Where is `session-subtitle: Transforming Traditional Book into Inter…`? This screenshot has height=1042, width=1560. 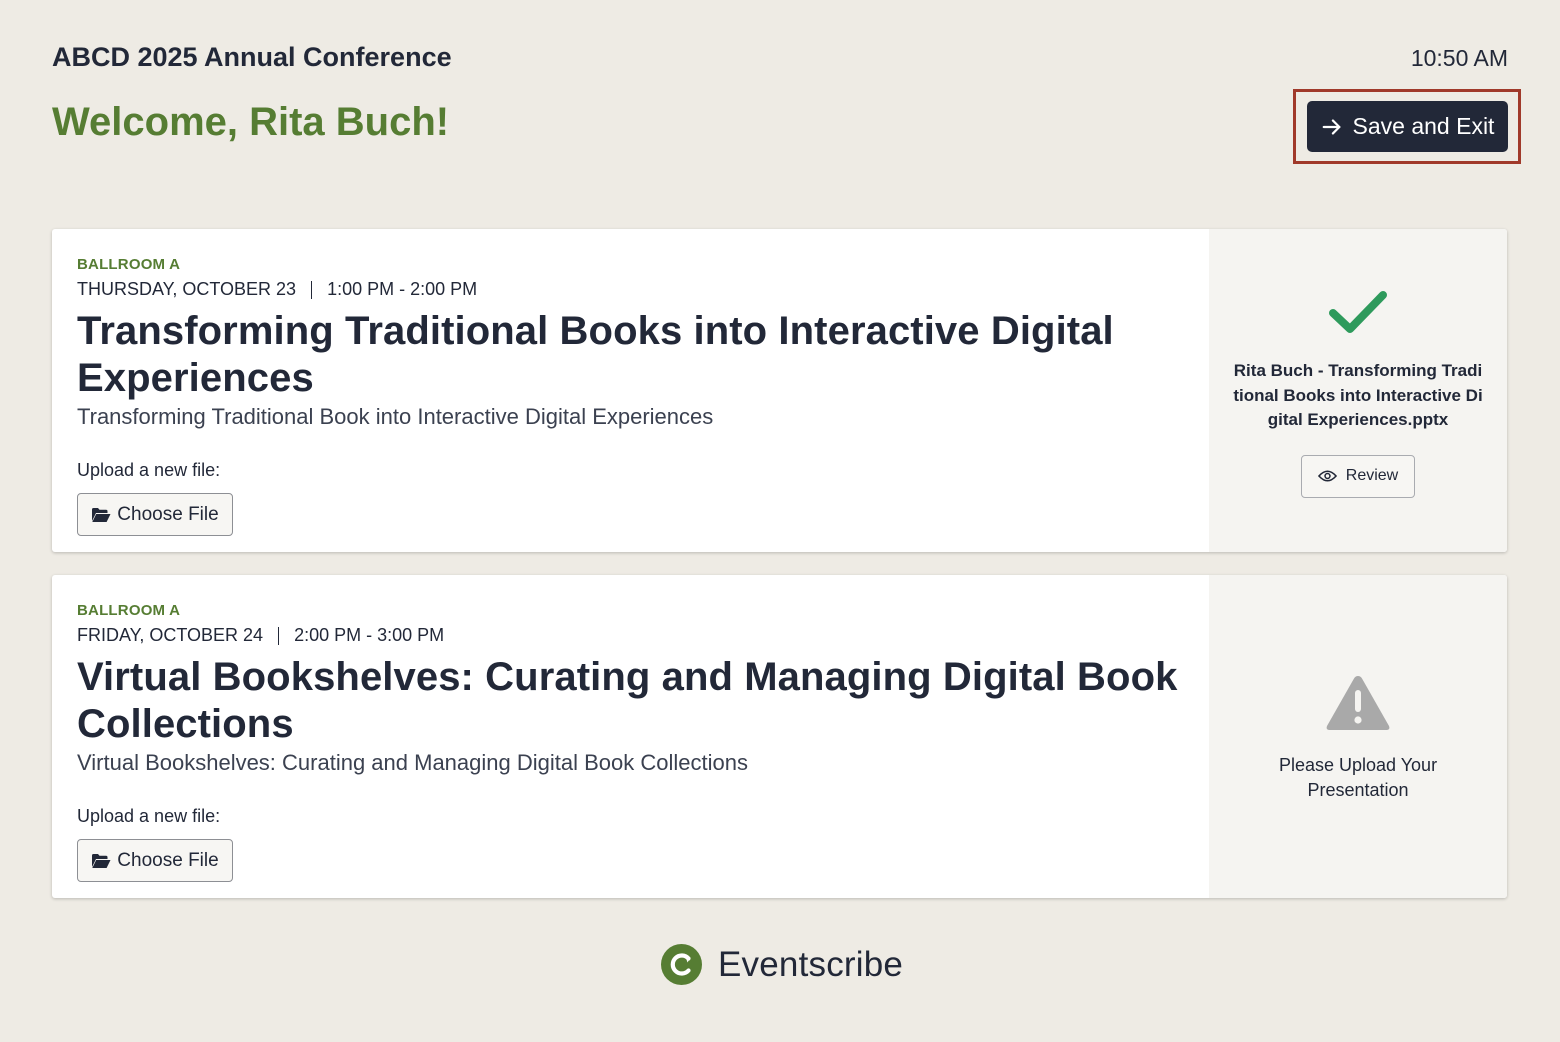
session-subtitle: Transforming Traditional Book into Inter… is located at coordinates (395, 416).